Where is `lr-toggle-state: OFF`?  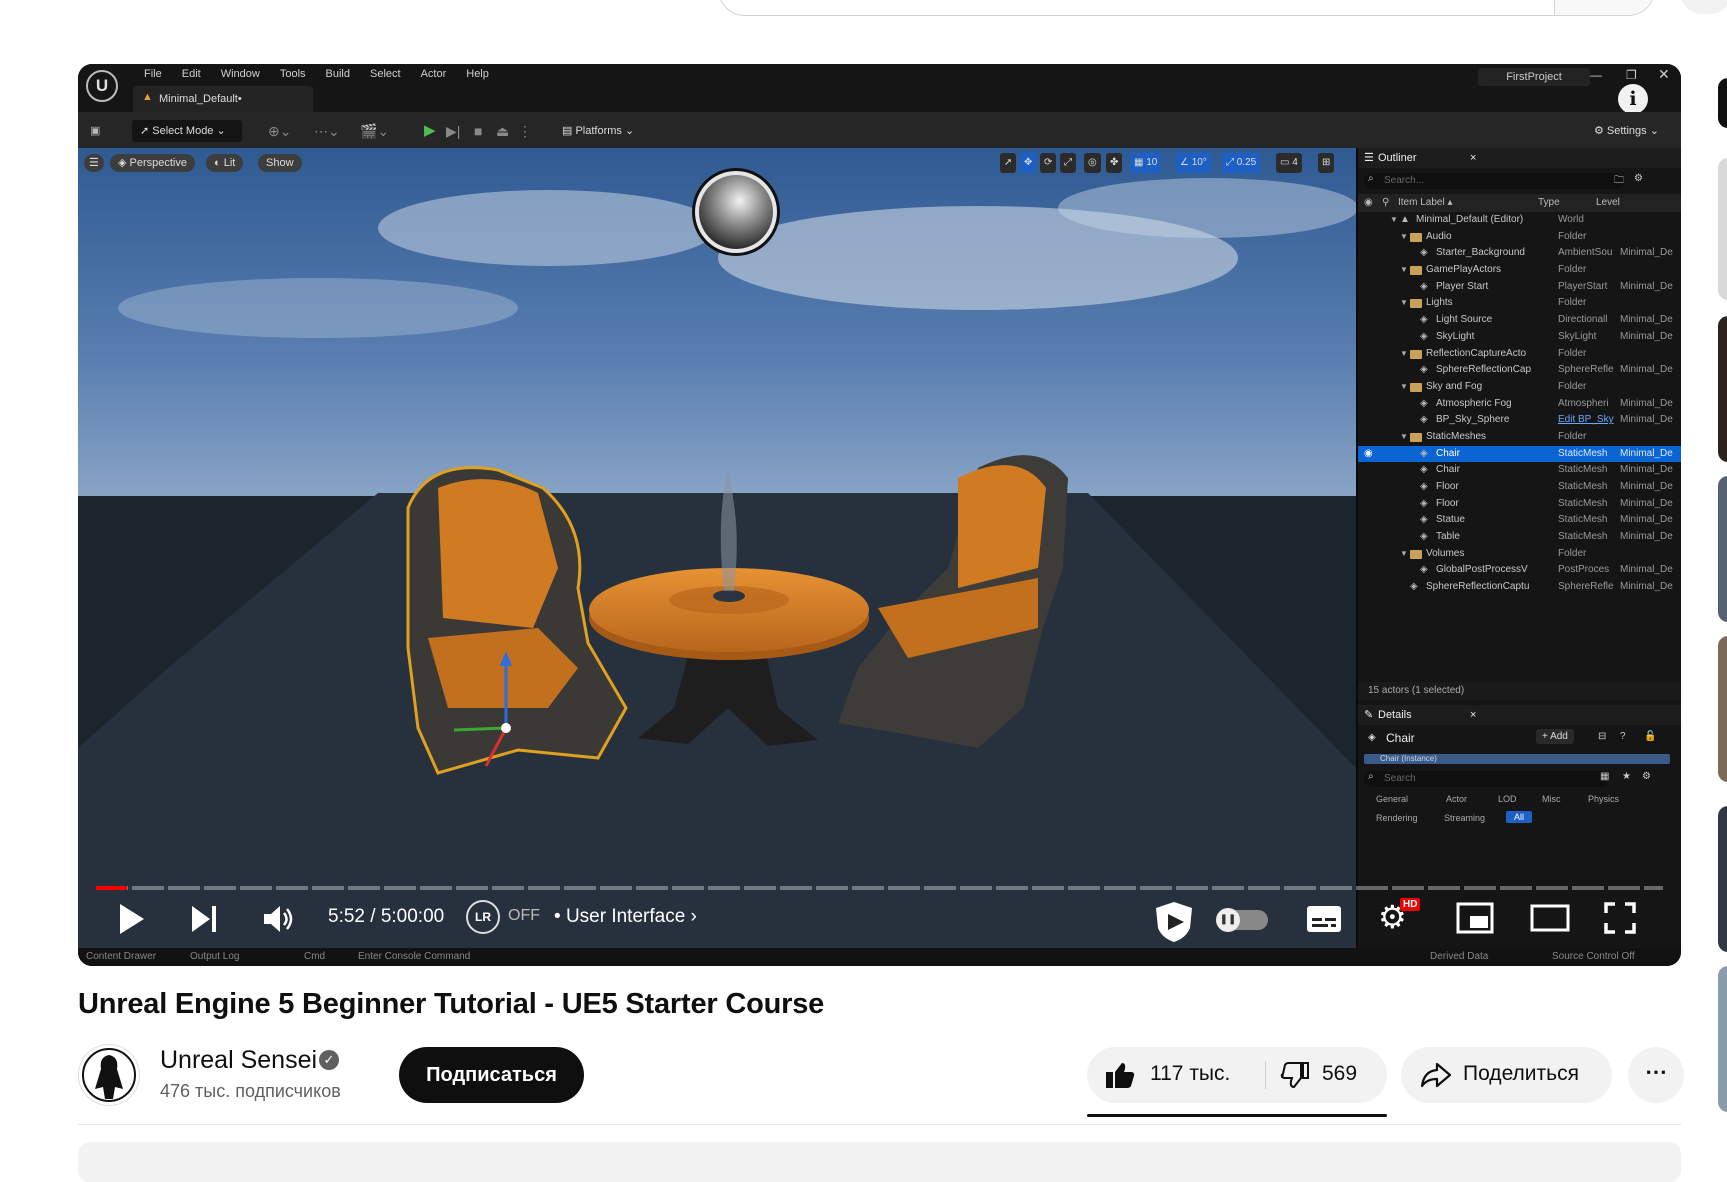
lr-toggle-state: OFF is located at coordinates (524, 916).